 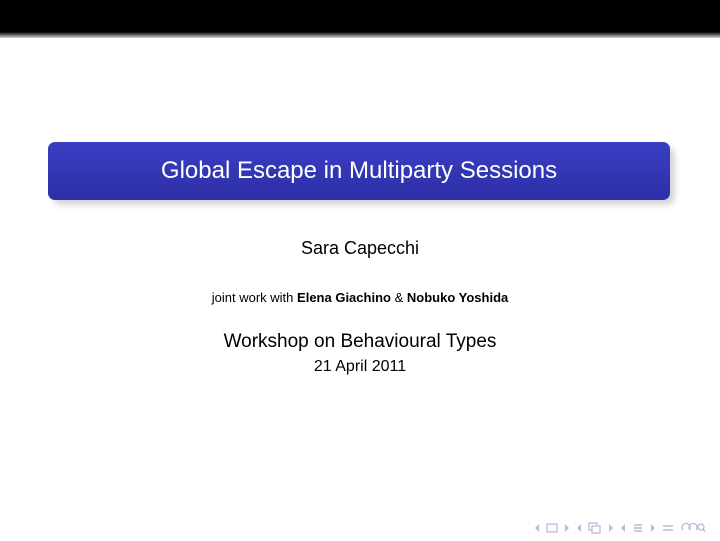 I want to click on align-icon, so click(x=668, y=528).